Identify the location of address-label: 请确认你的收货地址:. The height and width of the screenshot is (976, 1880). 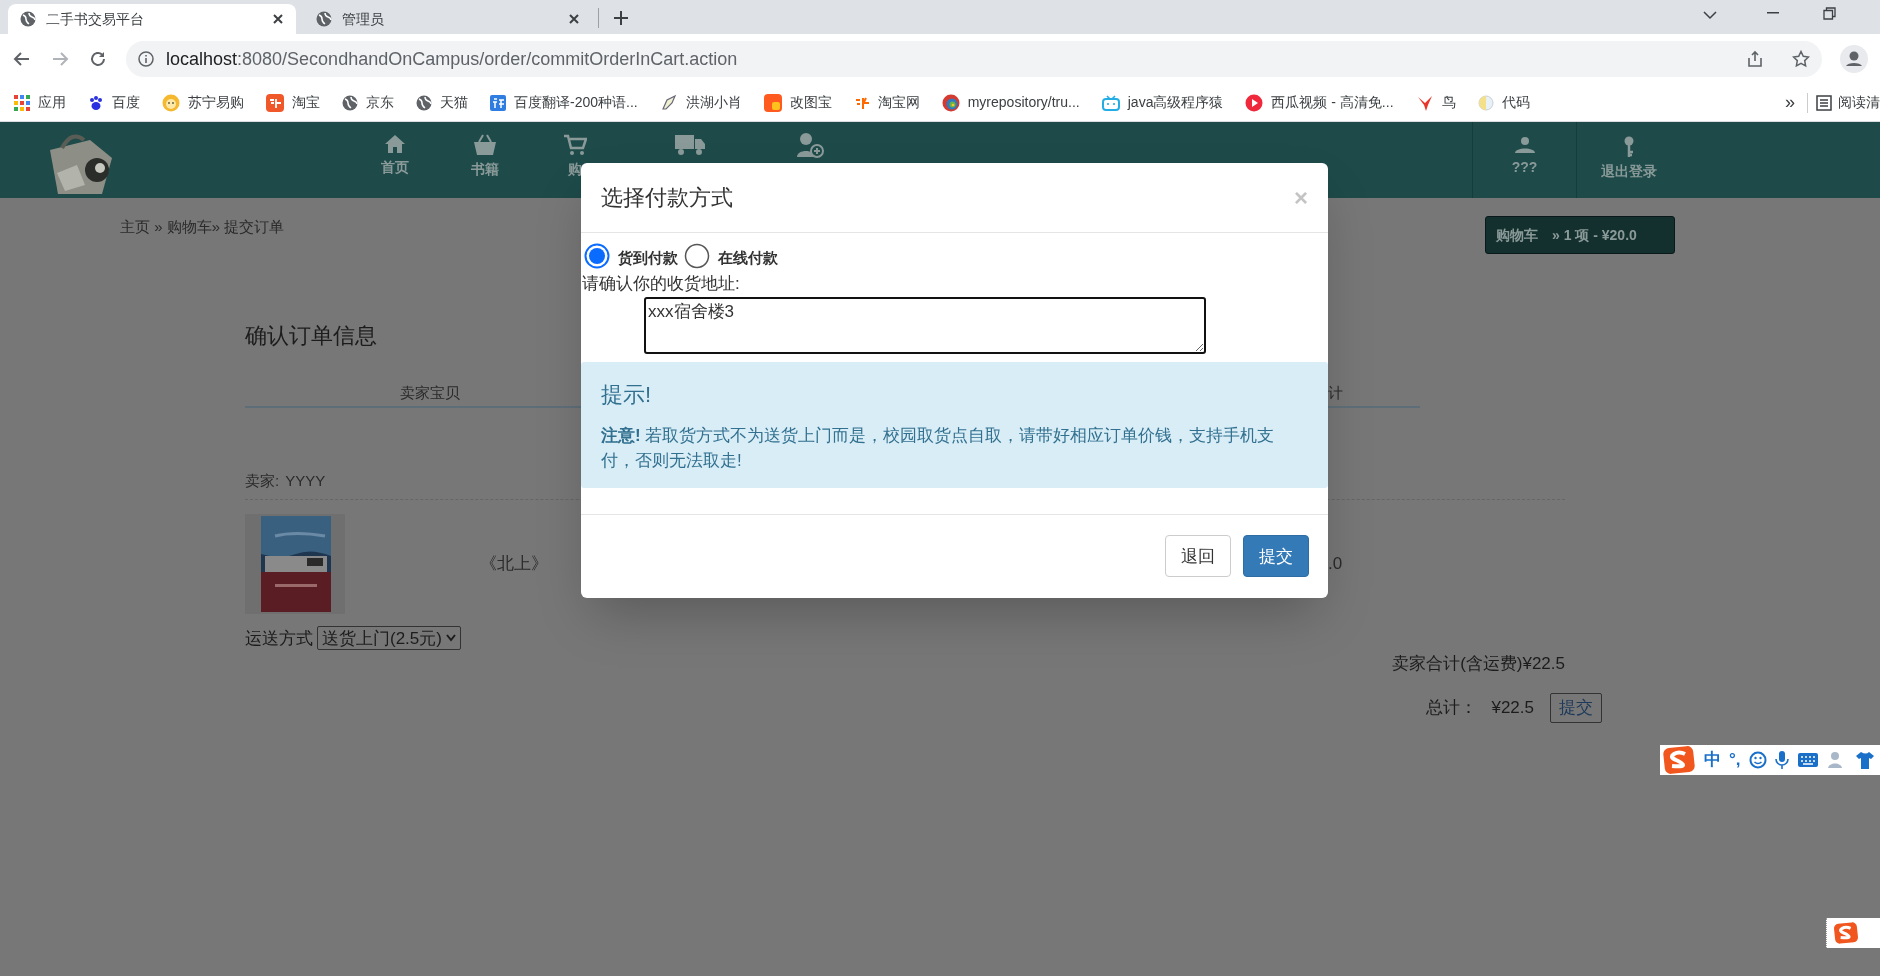
(661, 284).